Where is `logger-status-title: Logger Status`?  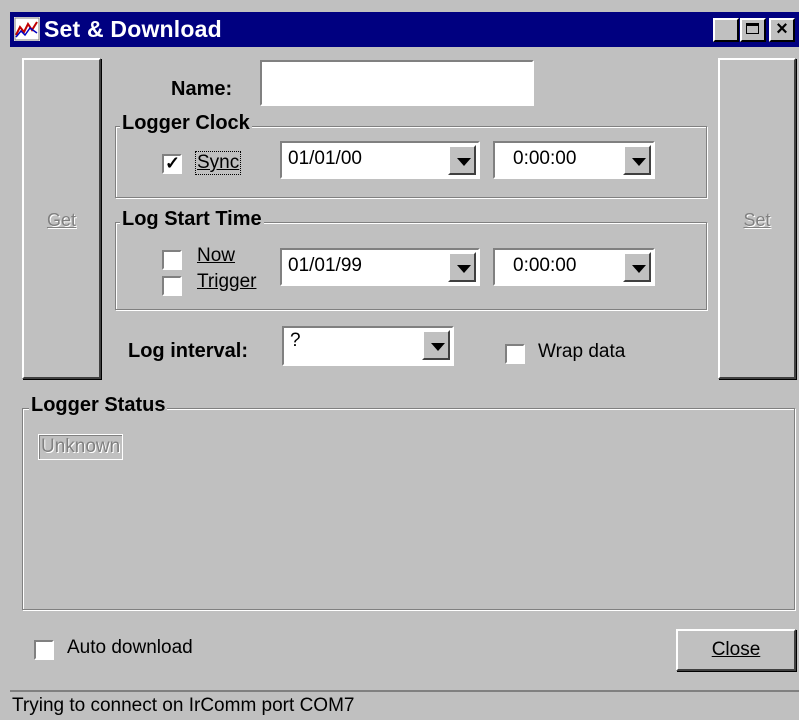
logger-status-title: Logger Status is located at coordinates (98, 405).